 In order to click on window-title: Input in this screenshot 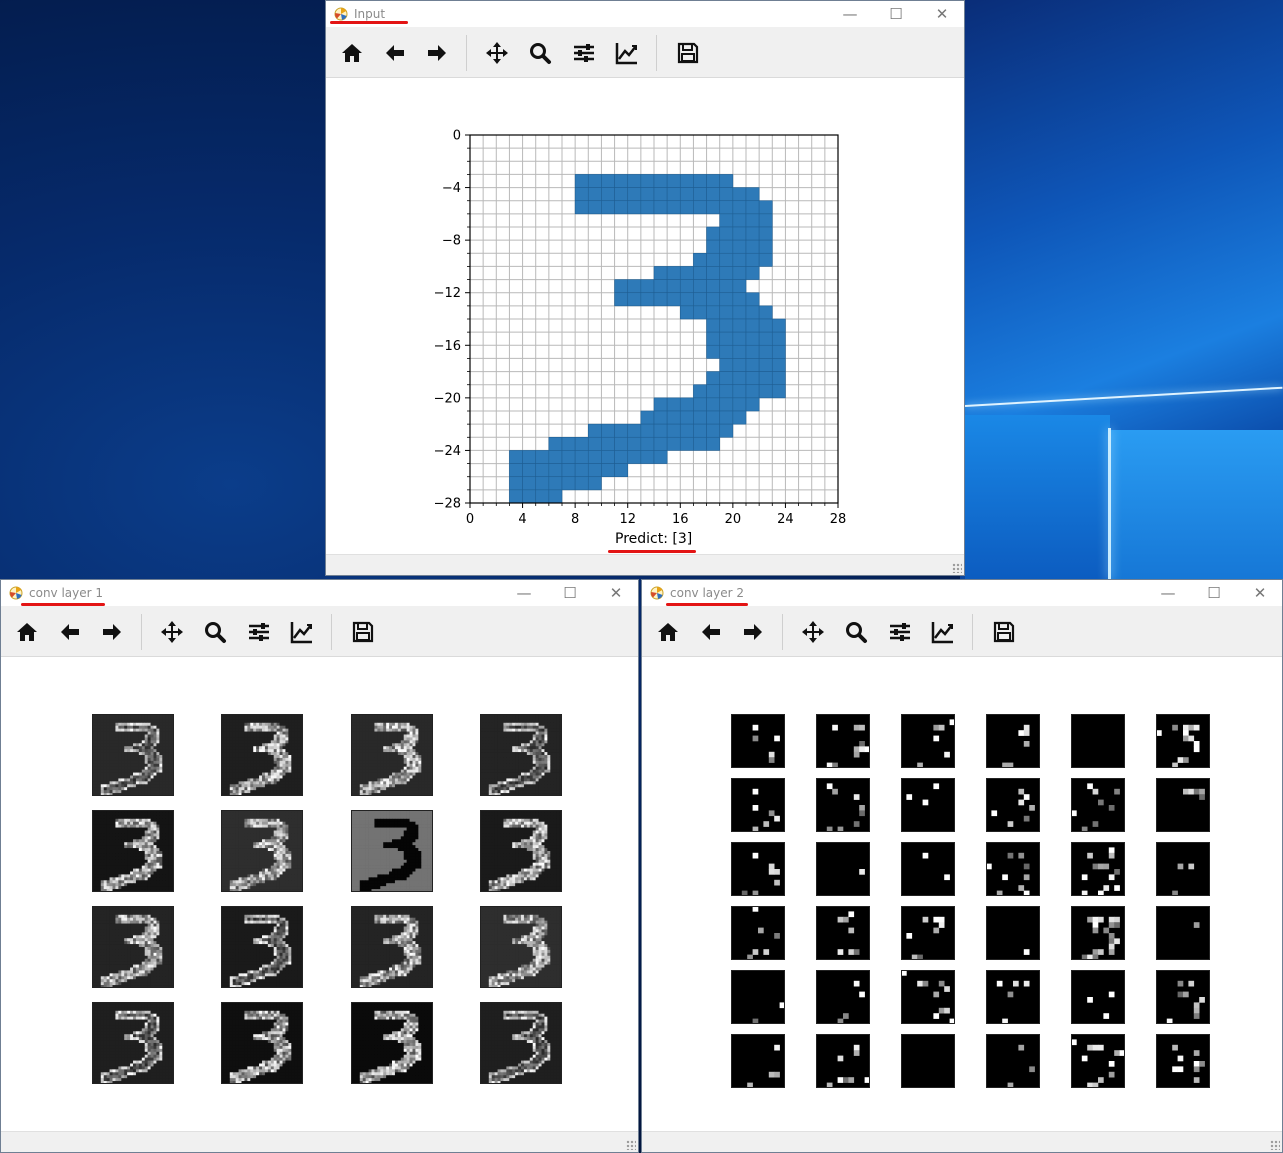, I will do `click(370, 14)`.